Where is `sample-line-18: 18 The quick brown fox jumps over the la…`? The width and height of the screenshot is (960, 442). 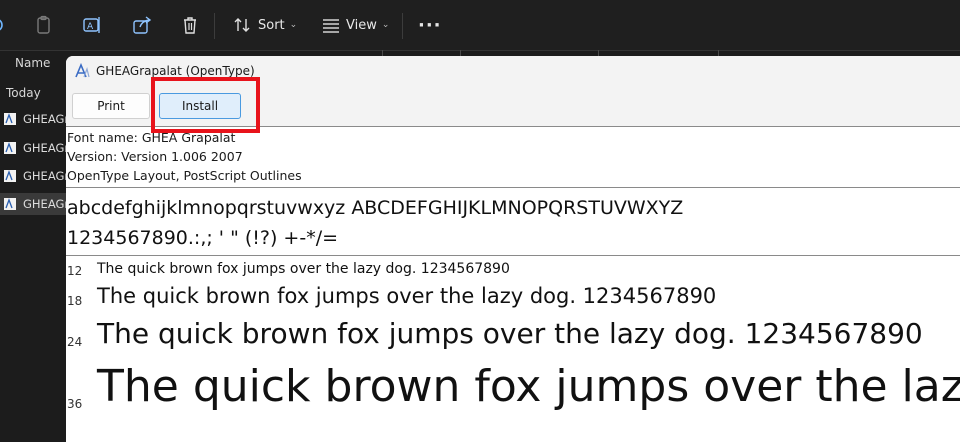
sample-line-18: 18 The quick brown fox jumps over the la… is located at coordinates (513, 298).